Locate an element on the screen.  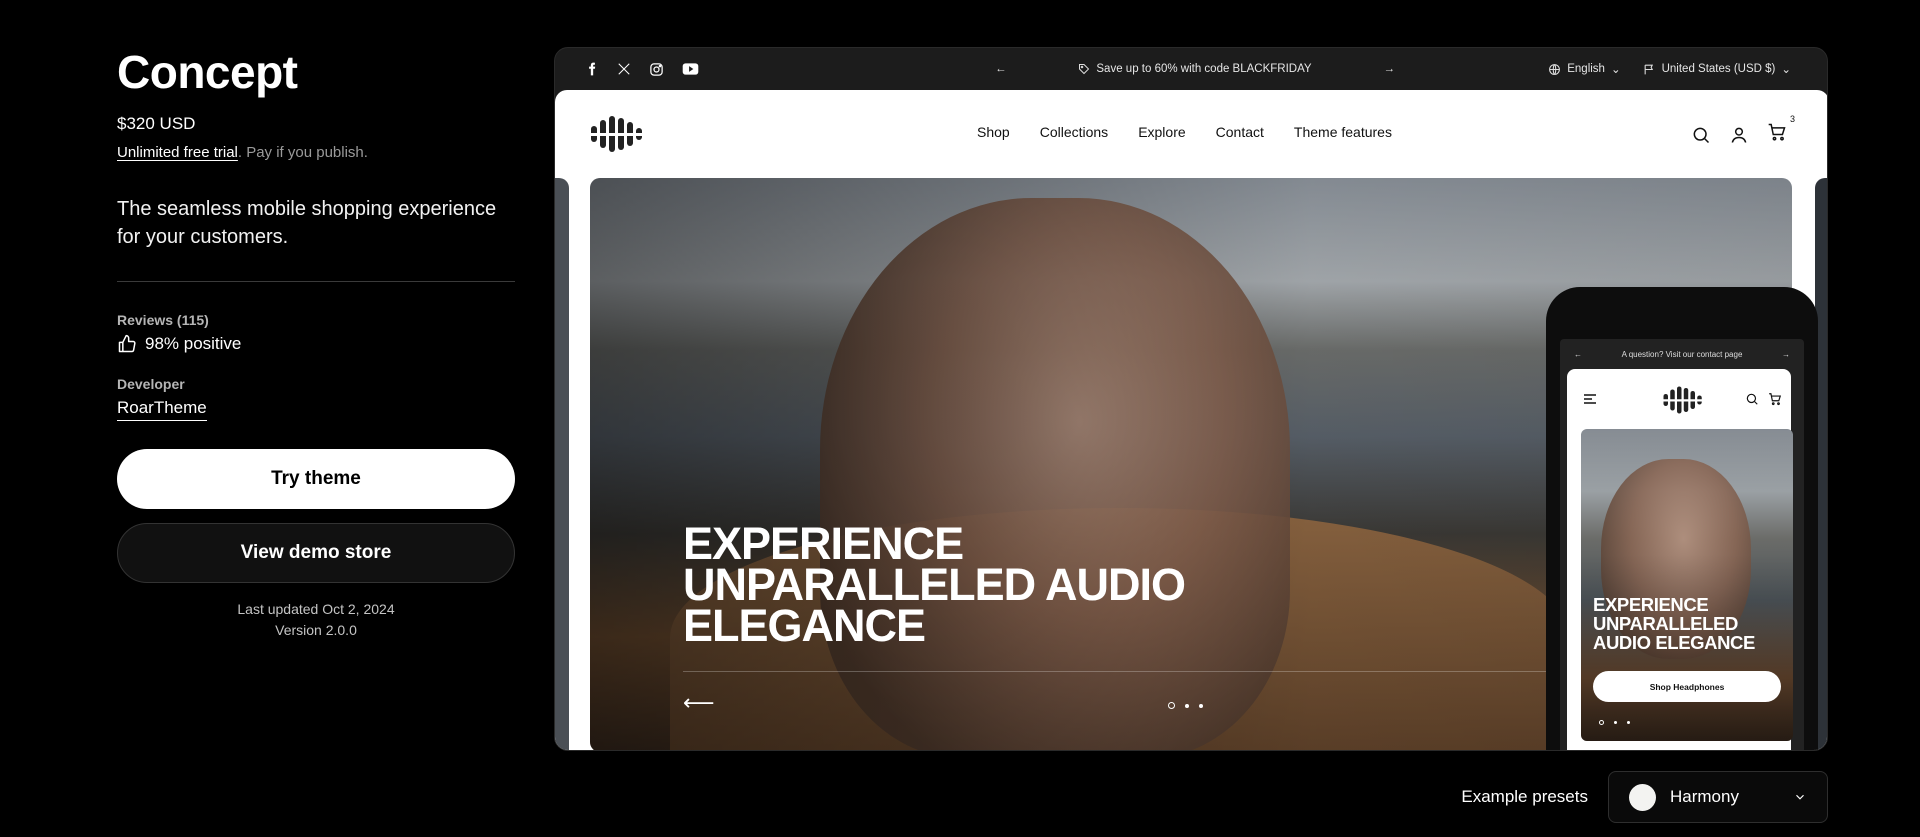
locale-selectors: English ⌄ United States (USD $) ⌄ is located at coordinates (1669, 69).